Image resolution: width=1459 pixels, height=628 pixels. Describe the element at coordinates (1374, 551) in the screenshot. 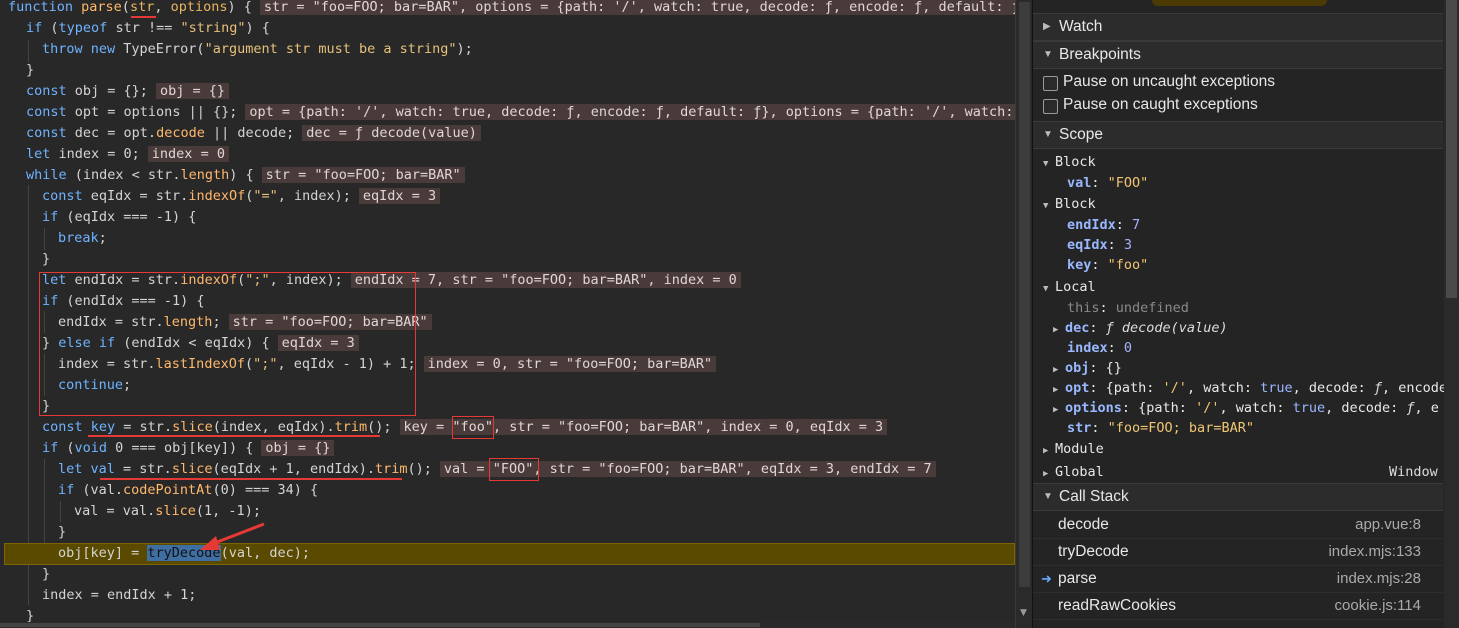

I see `frame-location: index.mjs:133` at that location.